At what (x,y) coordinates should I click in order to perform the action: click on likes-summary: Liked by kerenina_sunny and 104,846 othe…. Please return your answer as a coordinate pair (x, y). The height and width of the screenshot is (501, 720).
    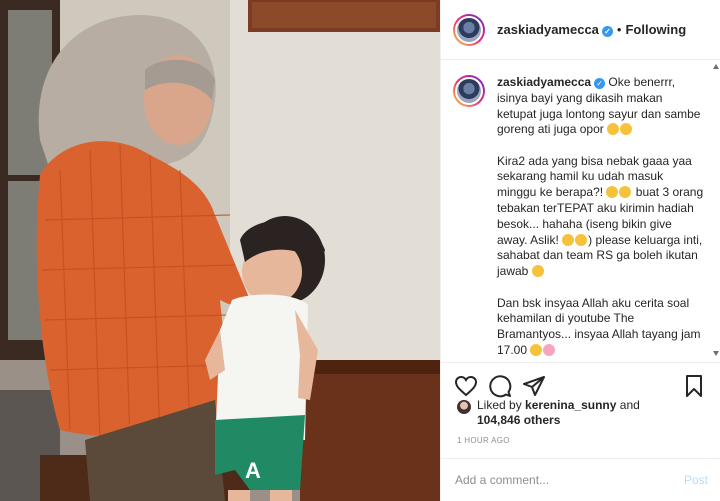
    Looking at the image, I should click on (581, 413).